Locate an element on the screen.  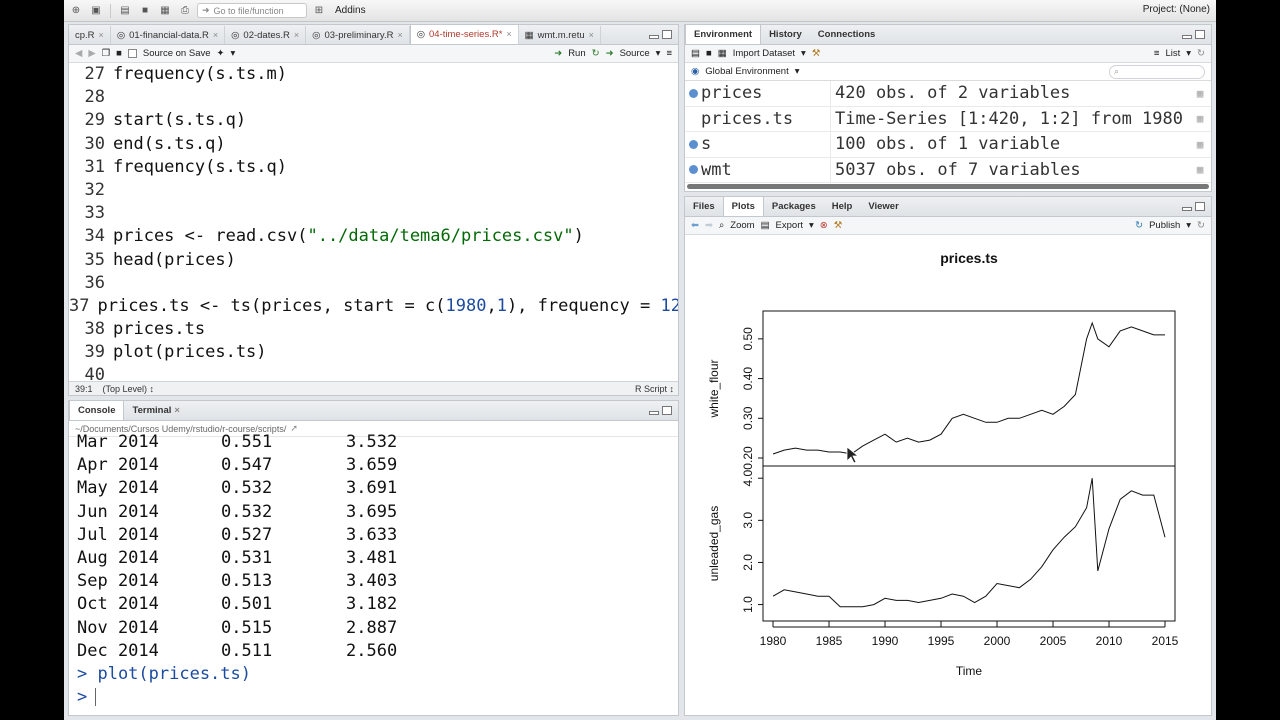
environment-scope-selector: Global Environment is located at coordinates (746, 71).